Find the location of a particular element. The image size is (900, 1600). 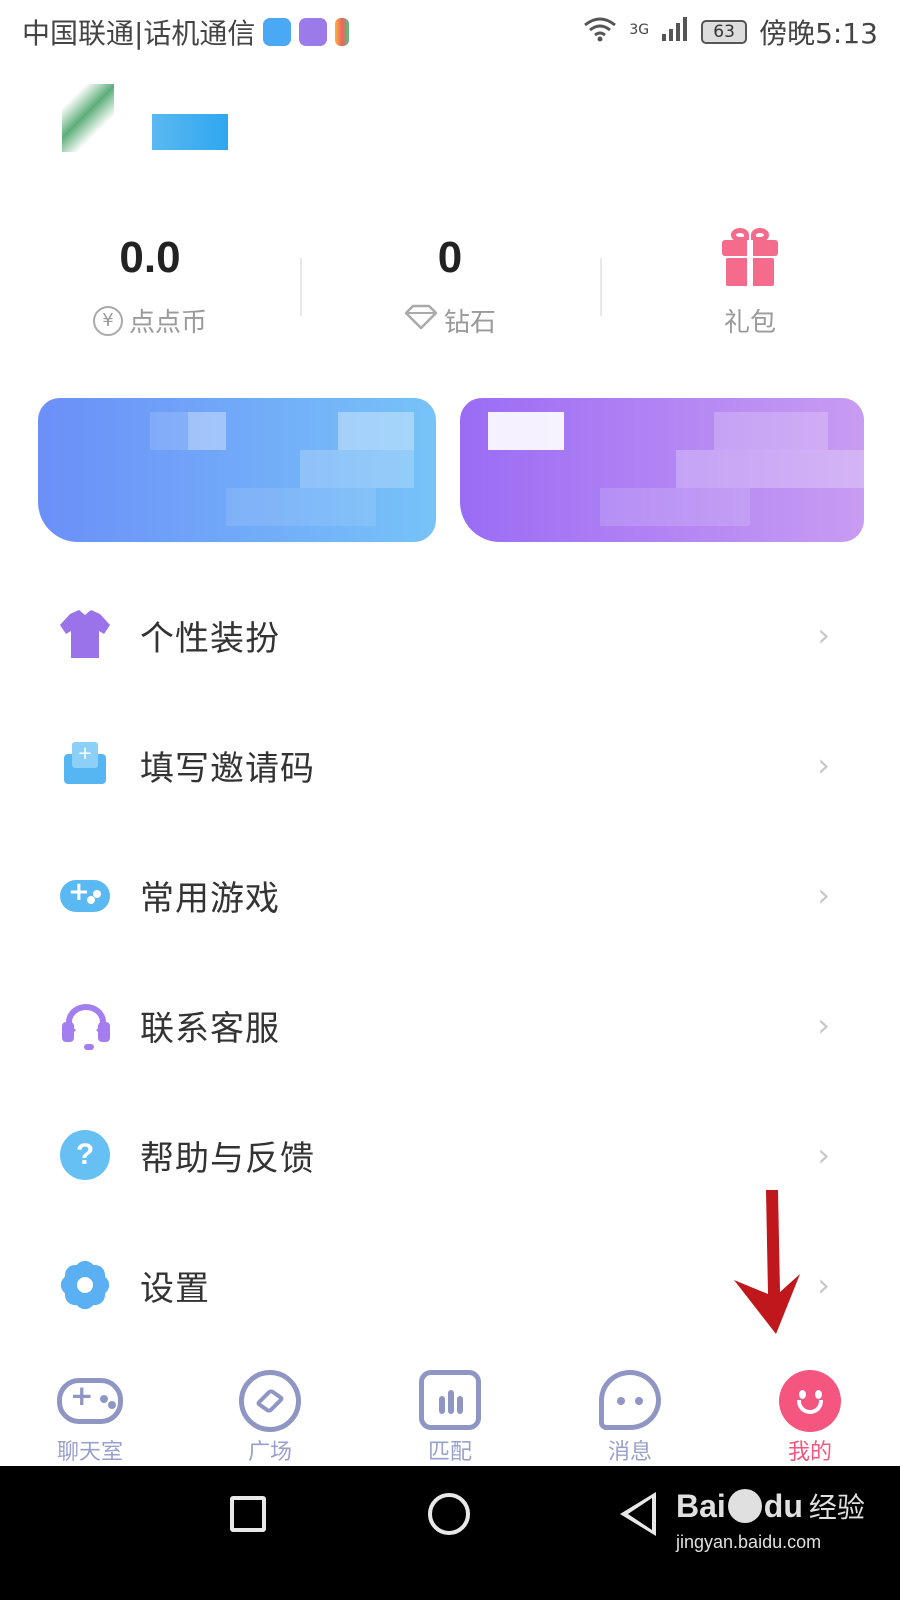

gift-label: 礼包 is located at coordinates (749, 323).